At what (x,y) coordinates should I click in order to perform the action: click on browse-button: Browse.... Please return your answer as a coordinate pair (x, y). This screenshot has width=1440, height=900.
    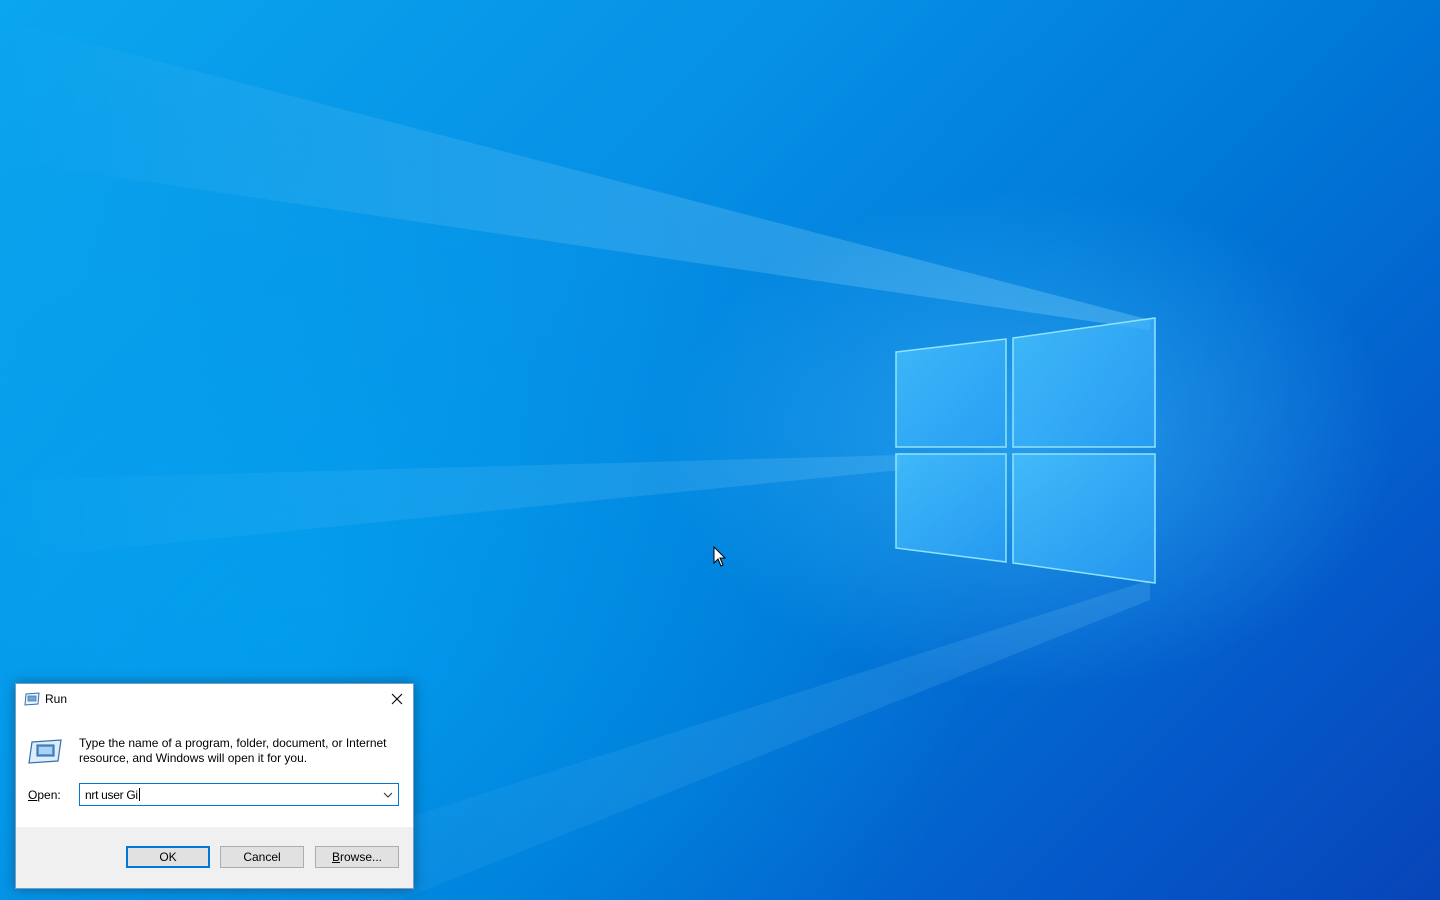
    Looking at the image, I should click on (357, 857).